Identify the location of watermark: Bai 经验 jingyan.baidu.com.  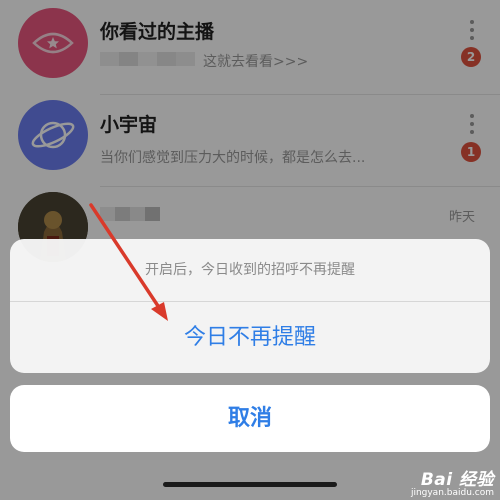
(452, 481).